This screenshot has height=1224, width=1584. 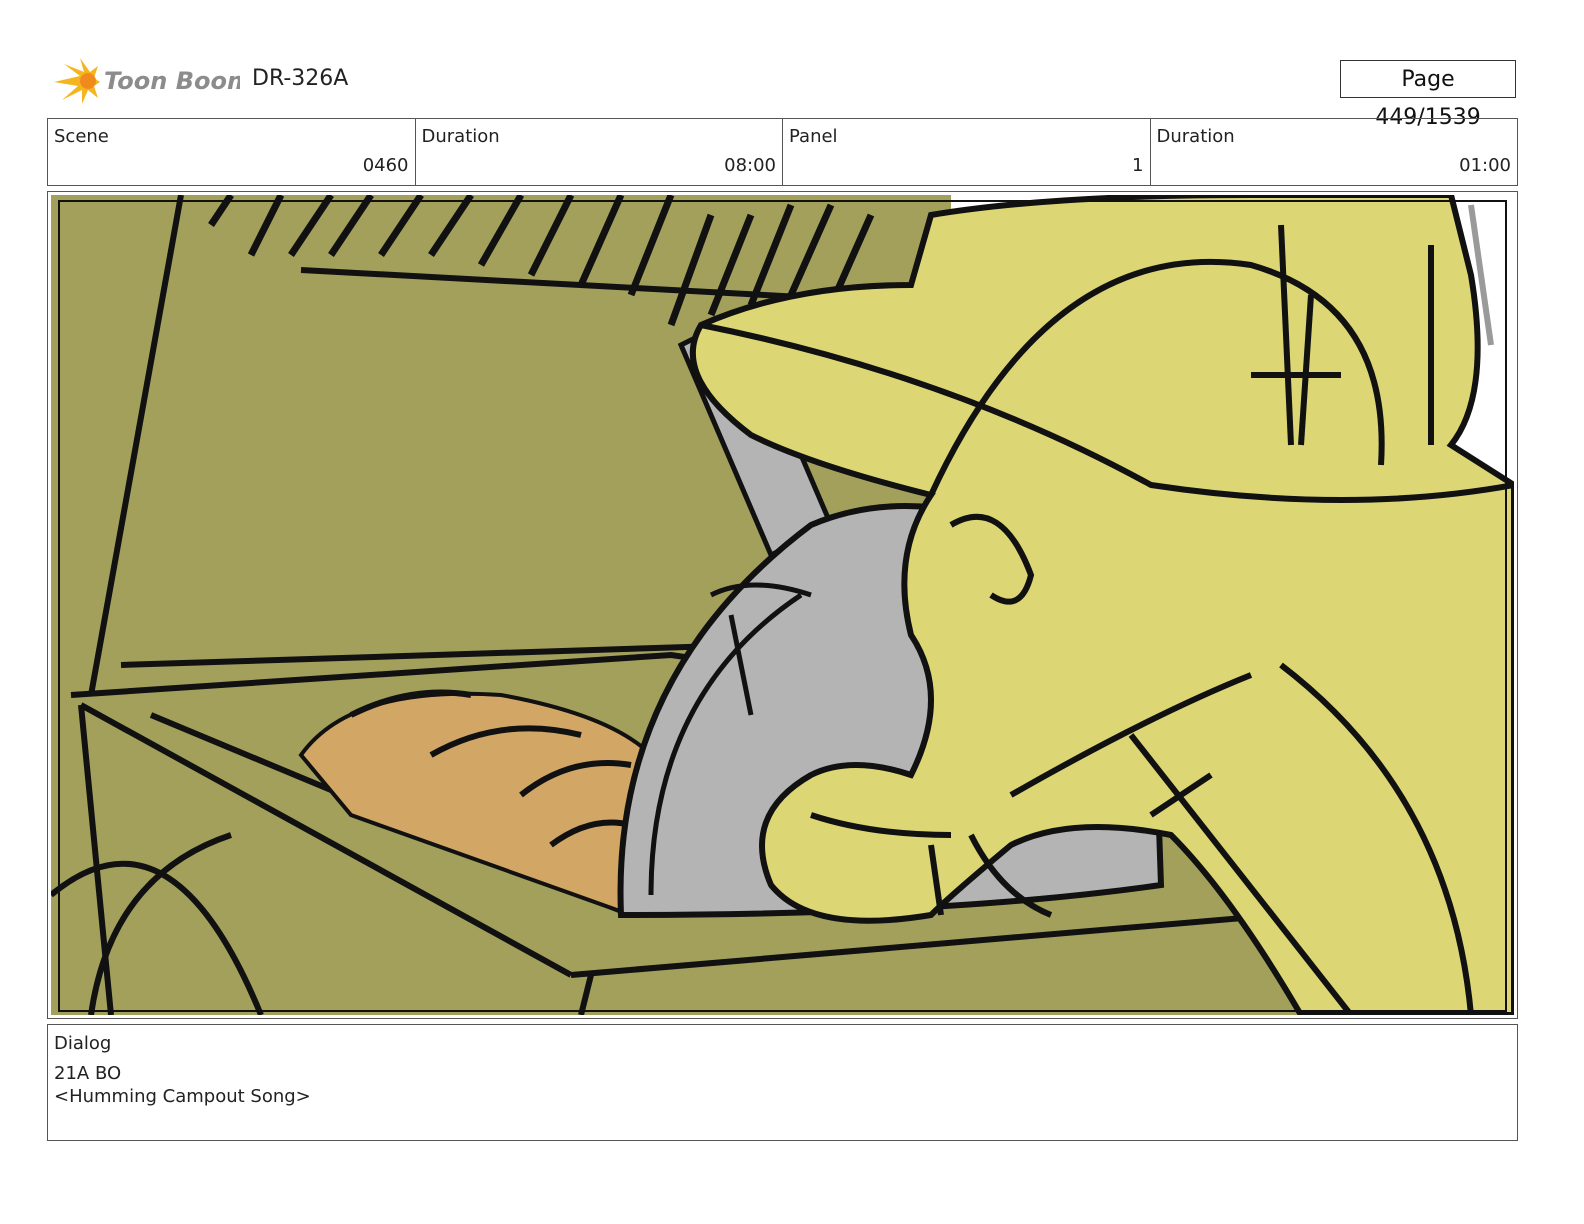 I want to click on scene-duration-label: Duration, so click(x=460, y=136).